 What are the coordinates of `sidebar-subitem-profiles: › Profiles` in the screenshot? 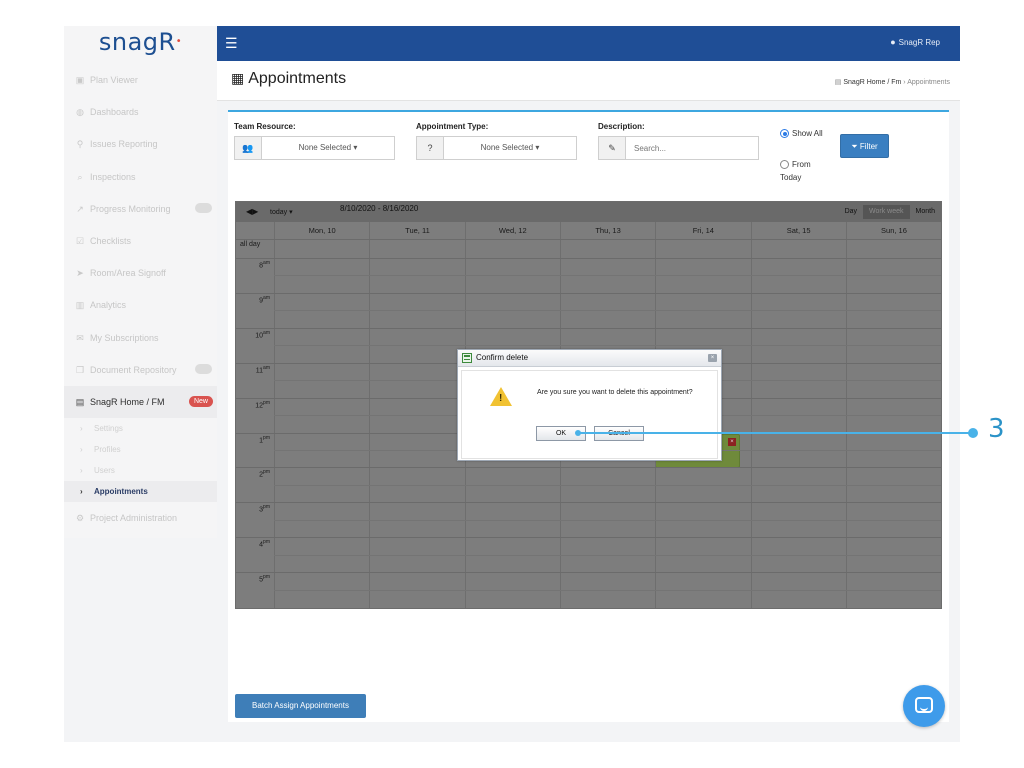 It's located at (140, 449).